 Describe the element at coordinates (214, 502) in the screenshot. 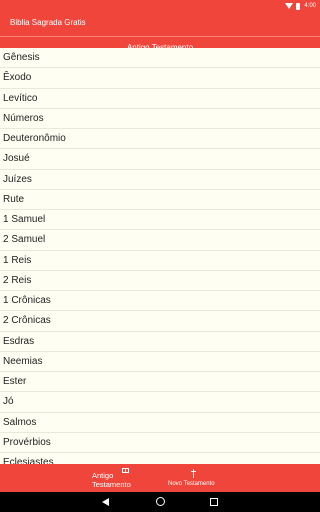

I see `recents-icon` at that location.